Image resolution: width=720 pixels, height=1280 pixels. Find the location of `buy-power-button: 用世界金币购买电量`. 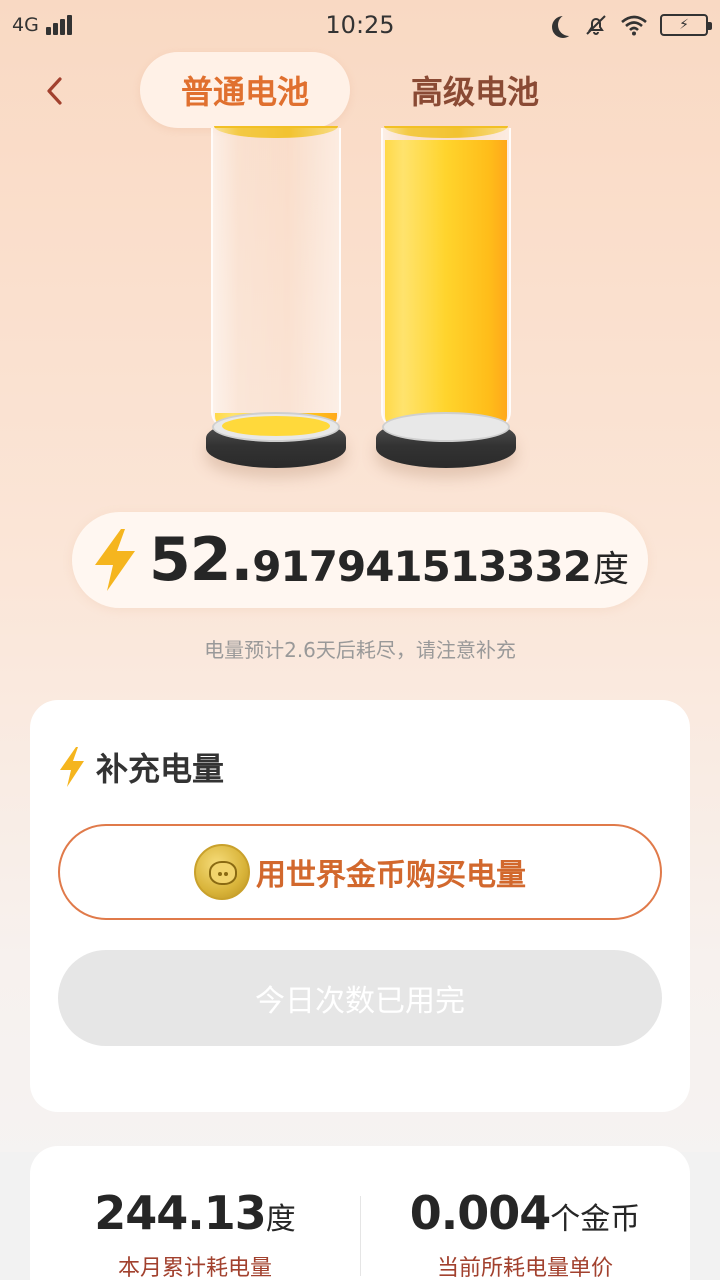

buy-power-button: 用世界金币购买电量 is located at coordinates (360, 872).